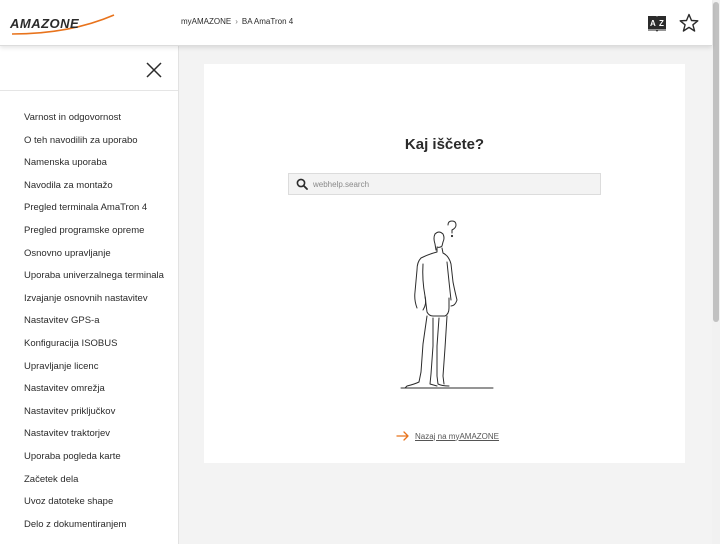 The image size is (720, 544). I want to click on amazone-logo: AMAZONE, so click(63, 24).